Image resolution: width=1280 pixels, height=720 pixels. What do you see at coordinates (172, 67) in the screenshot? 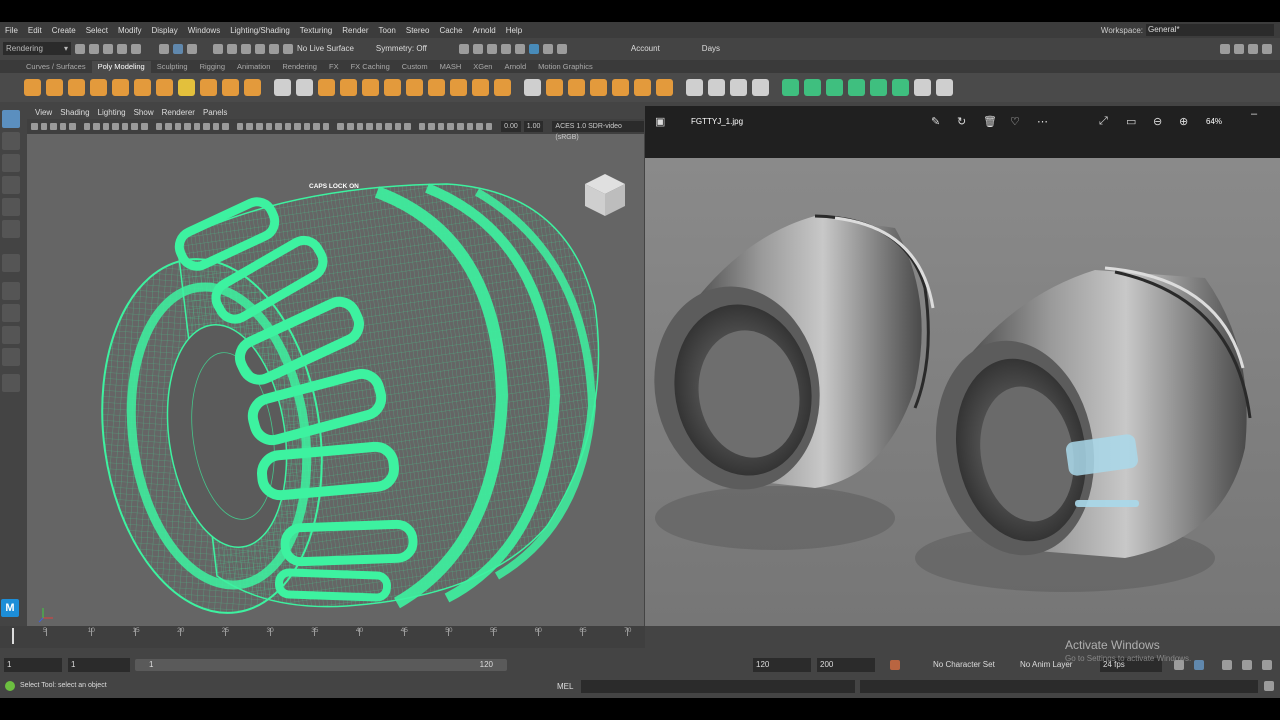
I see `shelf-tab-sculpting: Sculpting` at bounding box center [172, 67].